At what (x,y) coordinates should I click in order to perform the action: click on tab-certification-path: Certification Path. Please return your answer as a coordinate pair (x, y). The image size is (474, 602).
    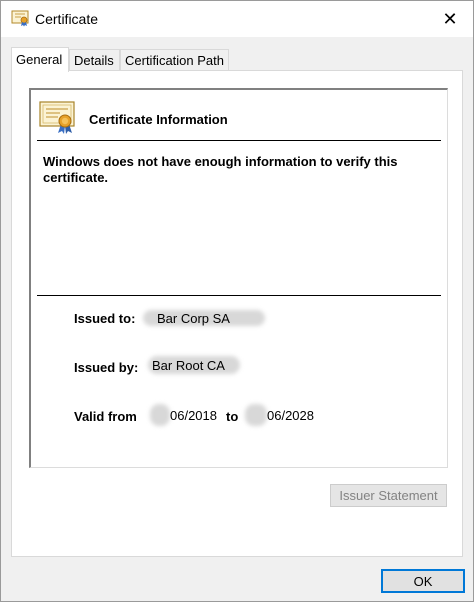
    Looking at the image, I should click on (174, 59).